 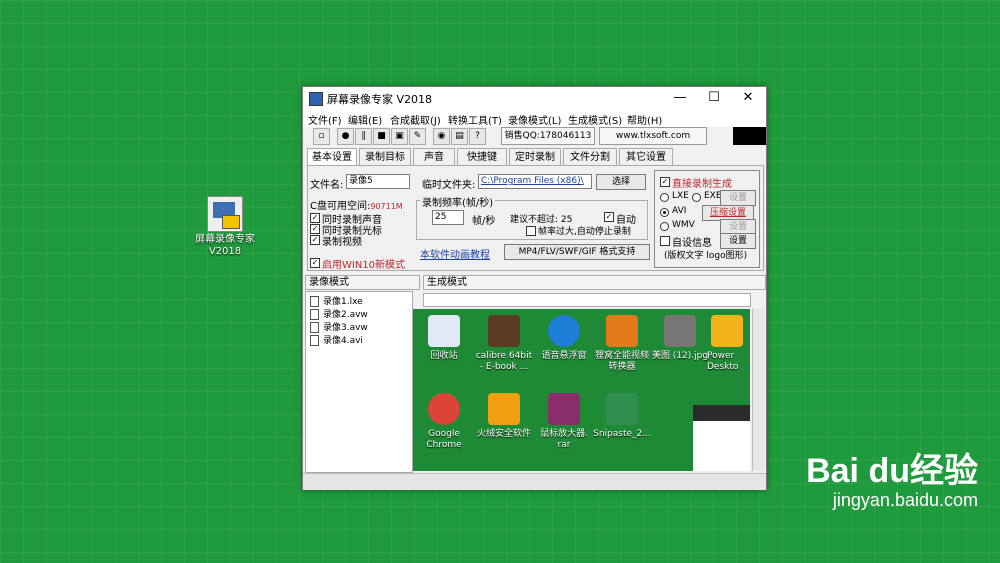 What do you see at coordinates (444, 356) in the screenshot?
I see `preview-icon-label: 回收站` at bounding box center [444, 356].